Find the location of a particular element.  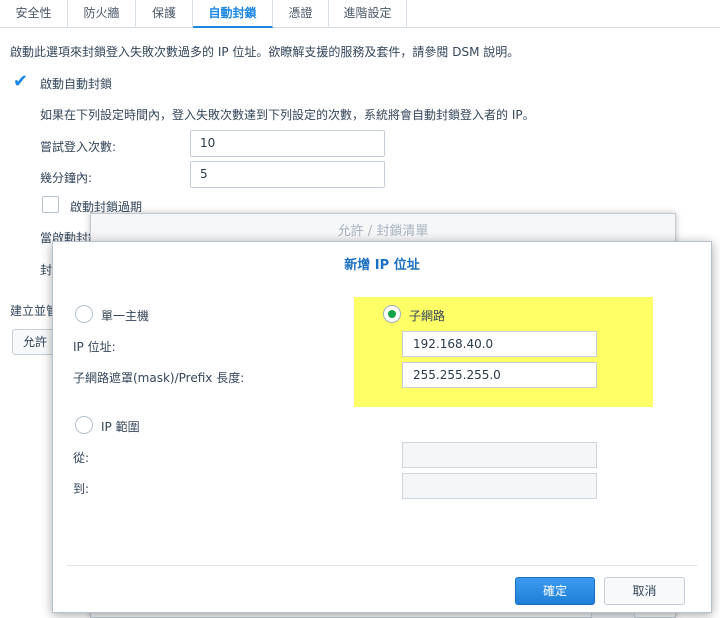

ip-address-input: 192.168.40.0 is located at coordinates (499, 344).